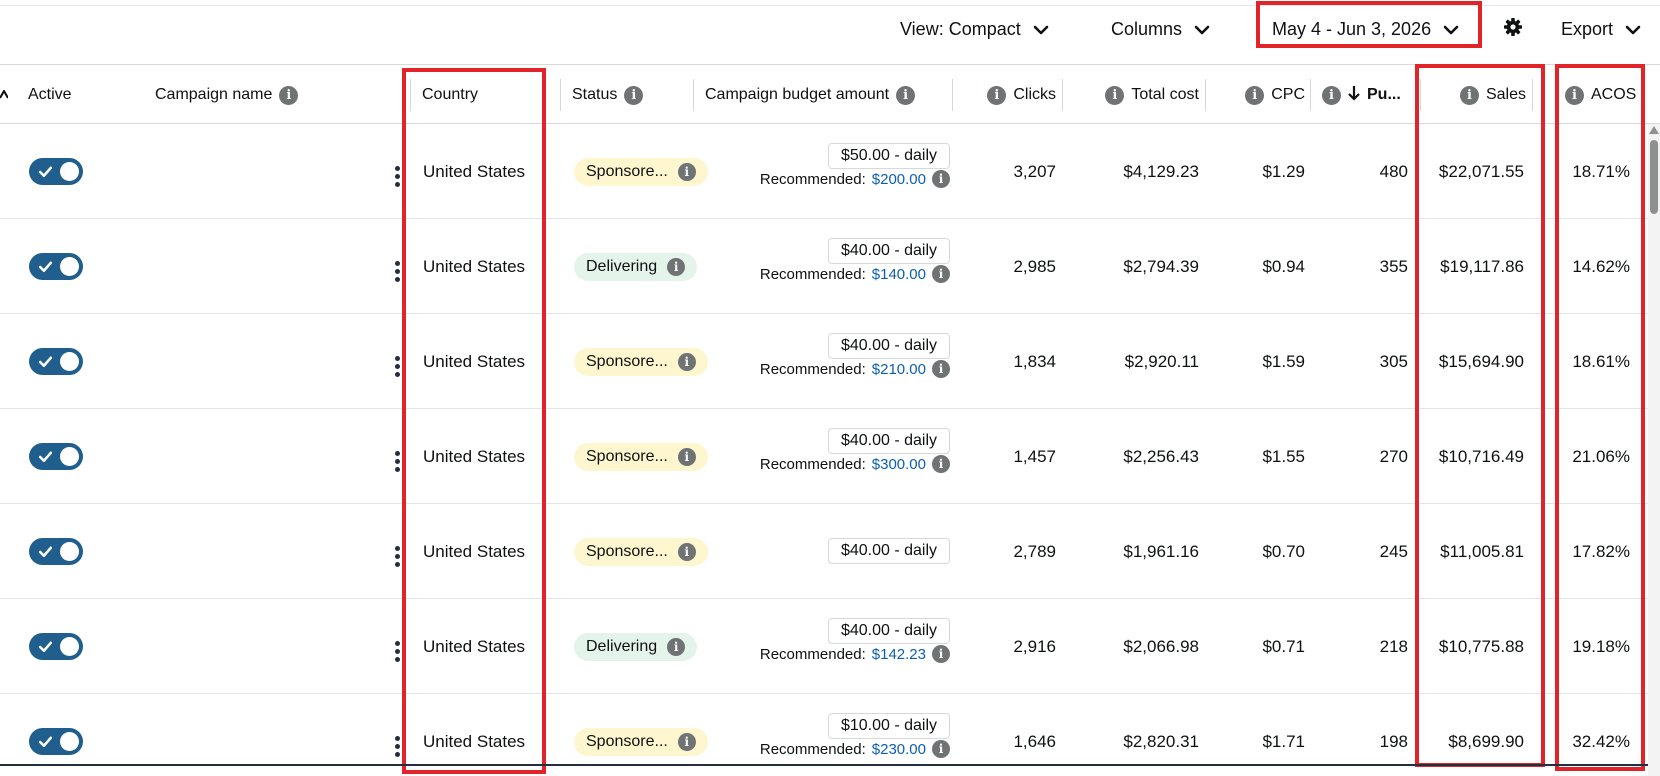 This screenshot has width=1660, height=776. I want to click on recommended-amount-link: $230.00, so click(899, 749).